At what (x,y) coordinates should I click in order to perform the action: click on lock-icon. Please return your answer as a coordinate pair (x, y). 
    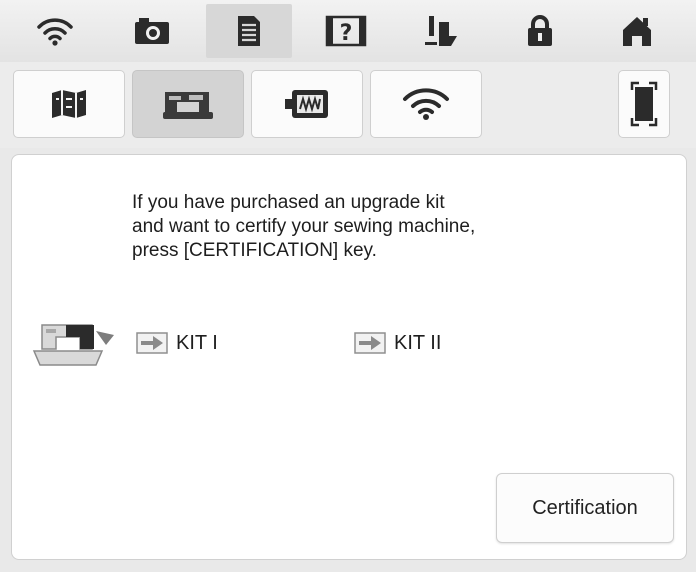
    Looking at the image, I should click on (540, 30).